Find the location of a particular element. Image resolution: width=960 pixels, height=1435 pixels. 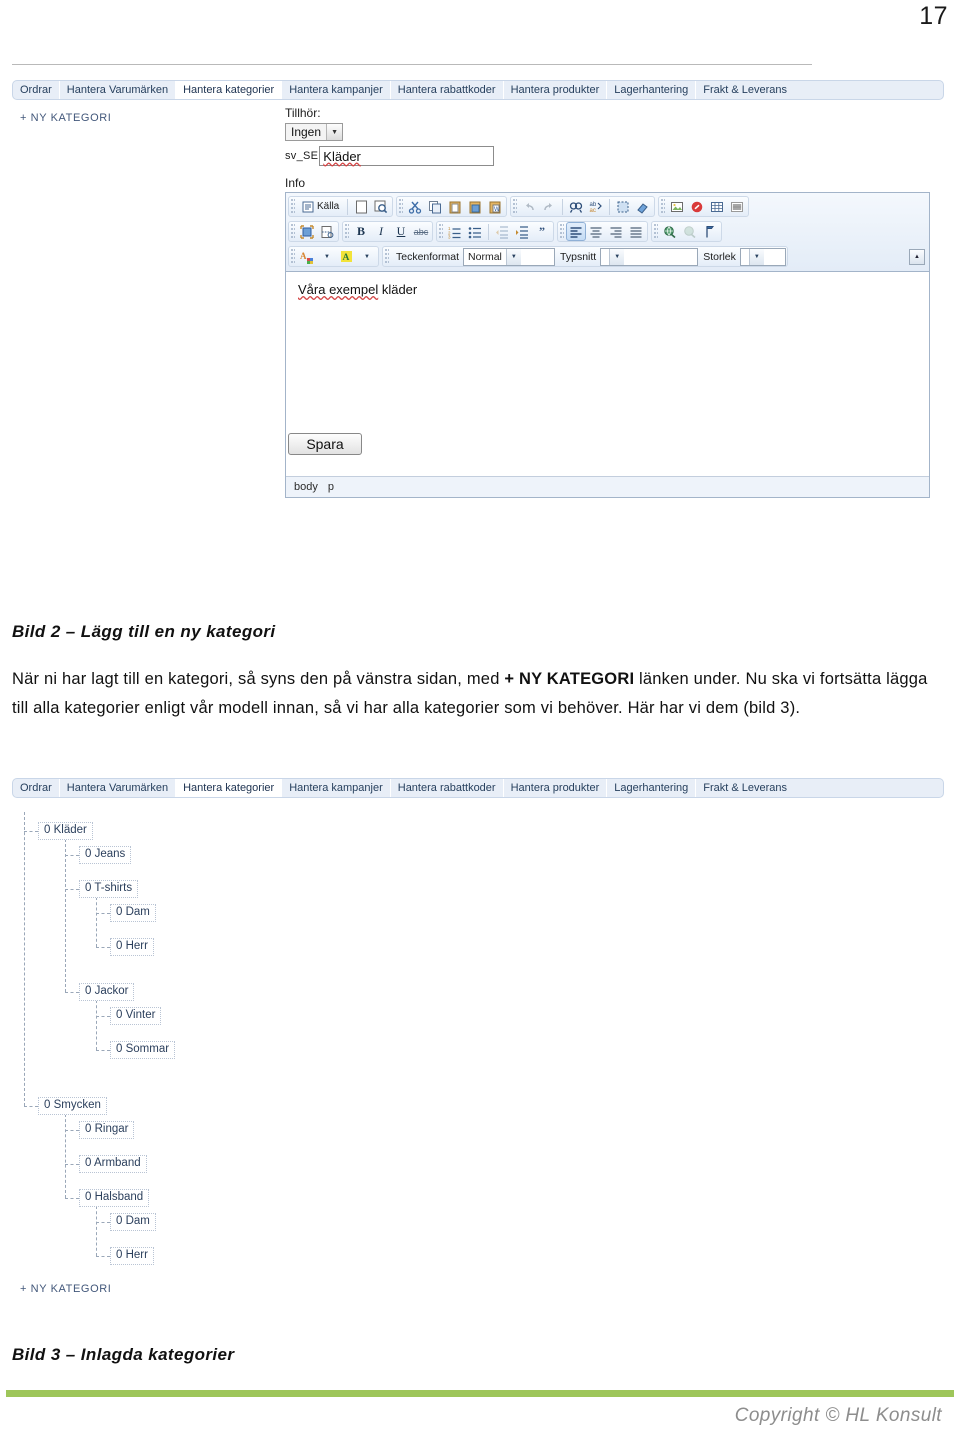

text-color-icon: A is located at coordinates (307, 256).